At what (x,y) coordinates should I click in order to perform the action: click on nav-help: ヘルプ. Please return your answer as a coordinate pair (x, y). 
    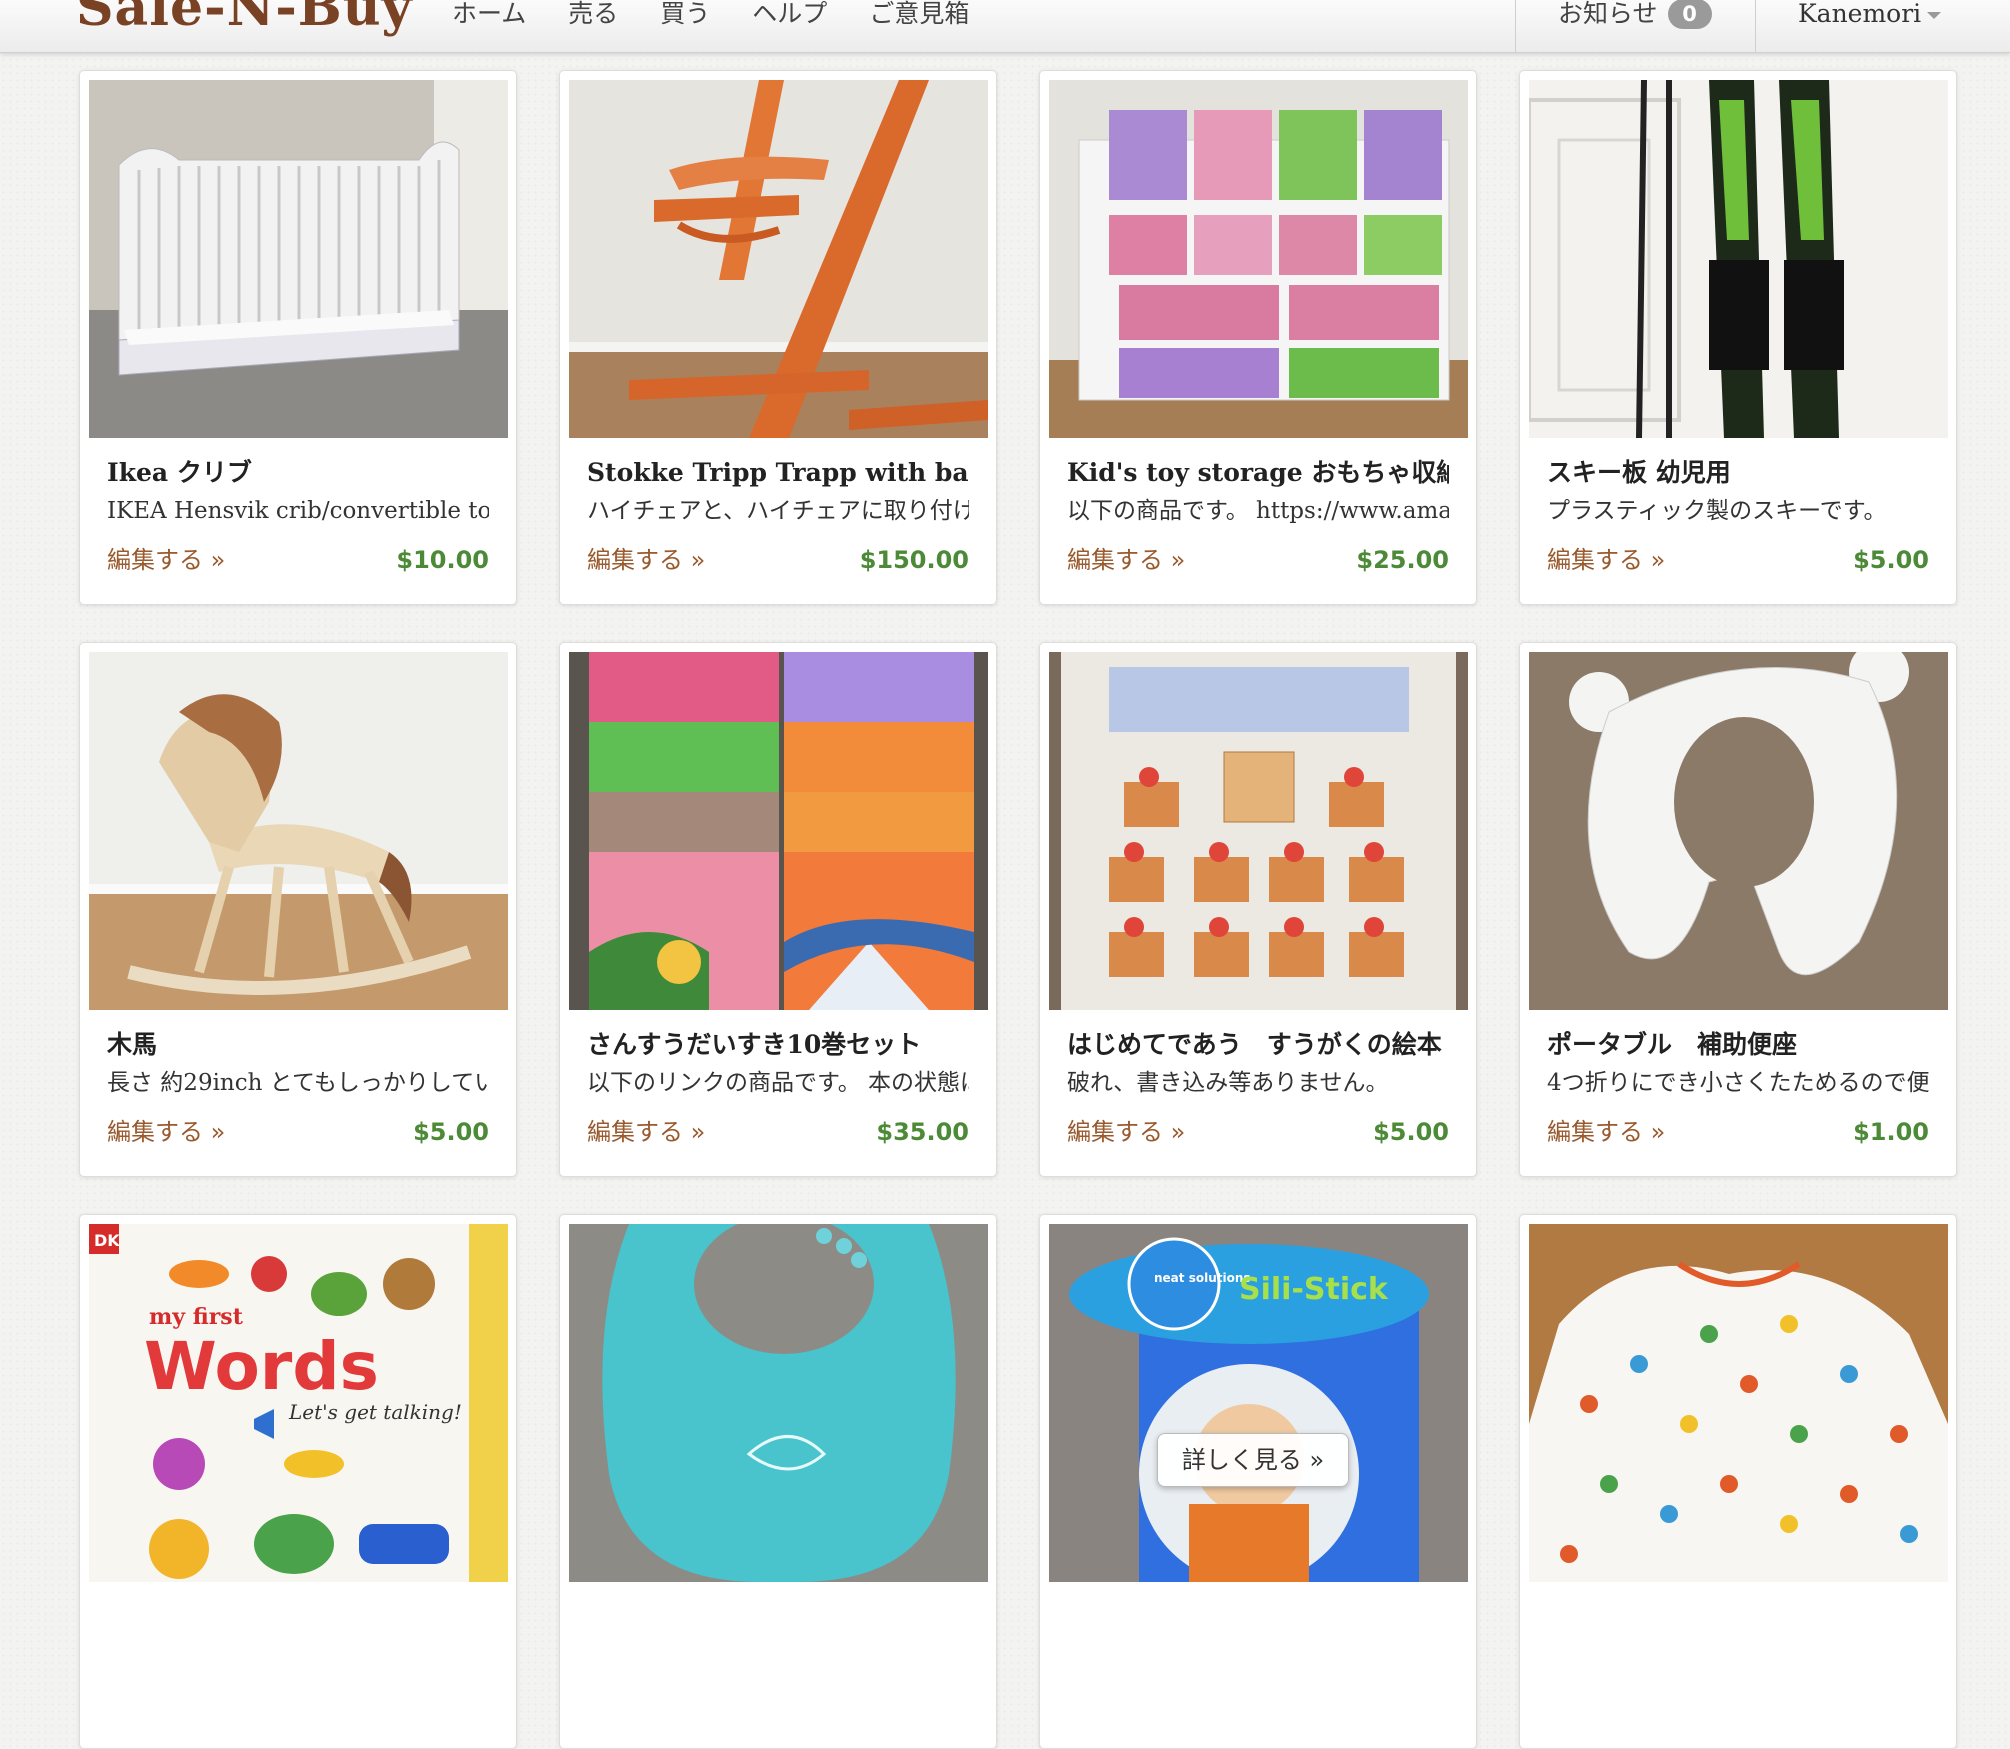
    Looking at the image, I should click on (789, 17).